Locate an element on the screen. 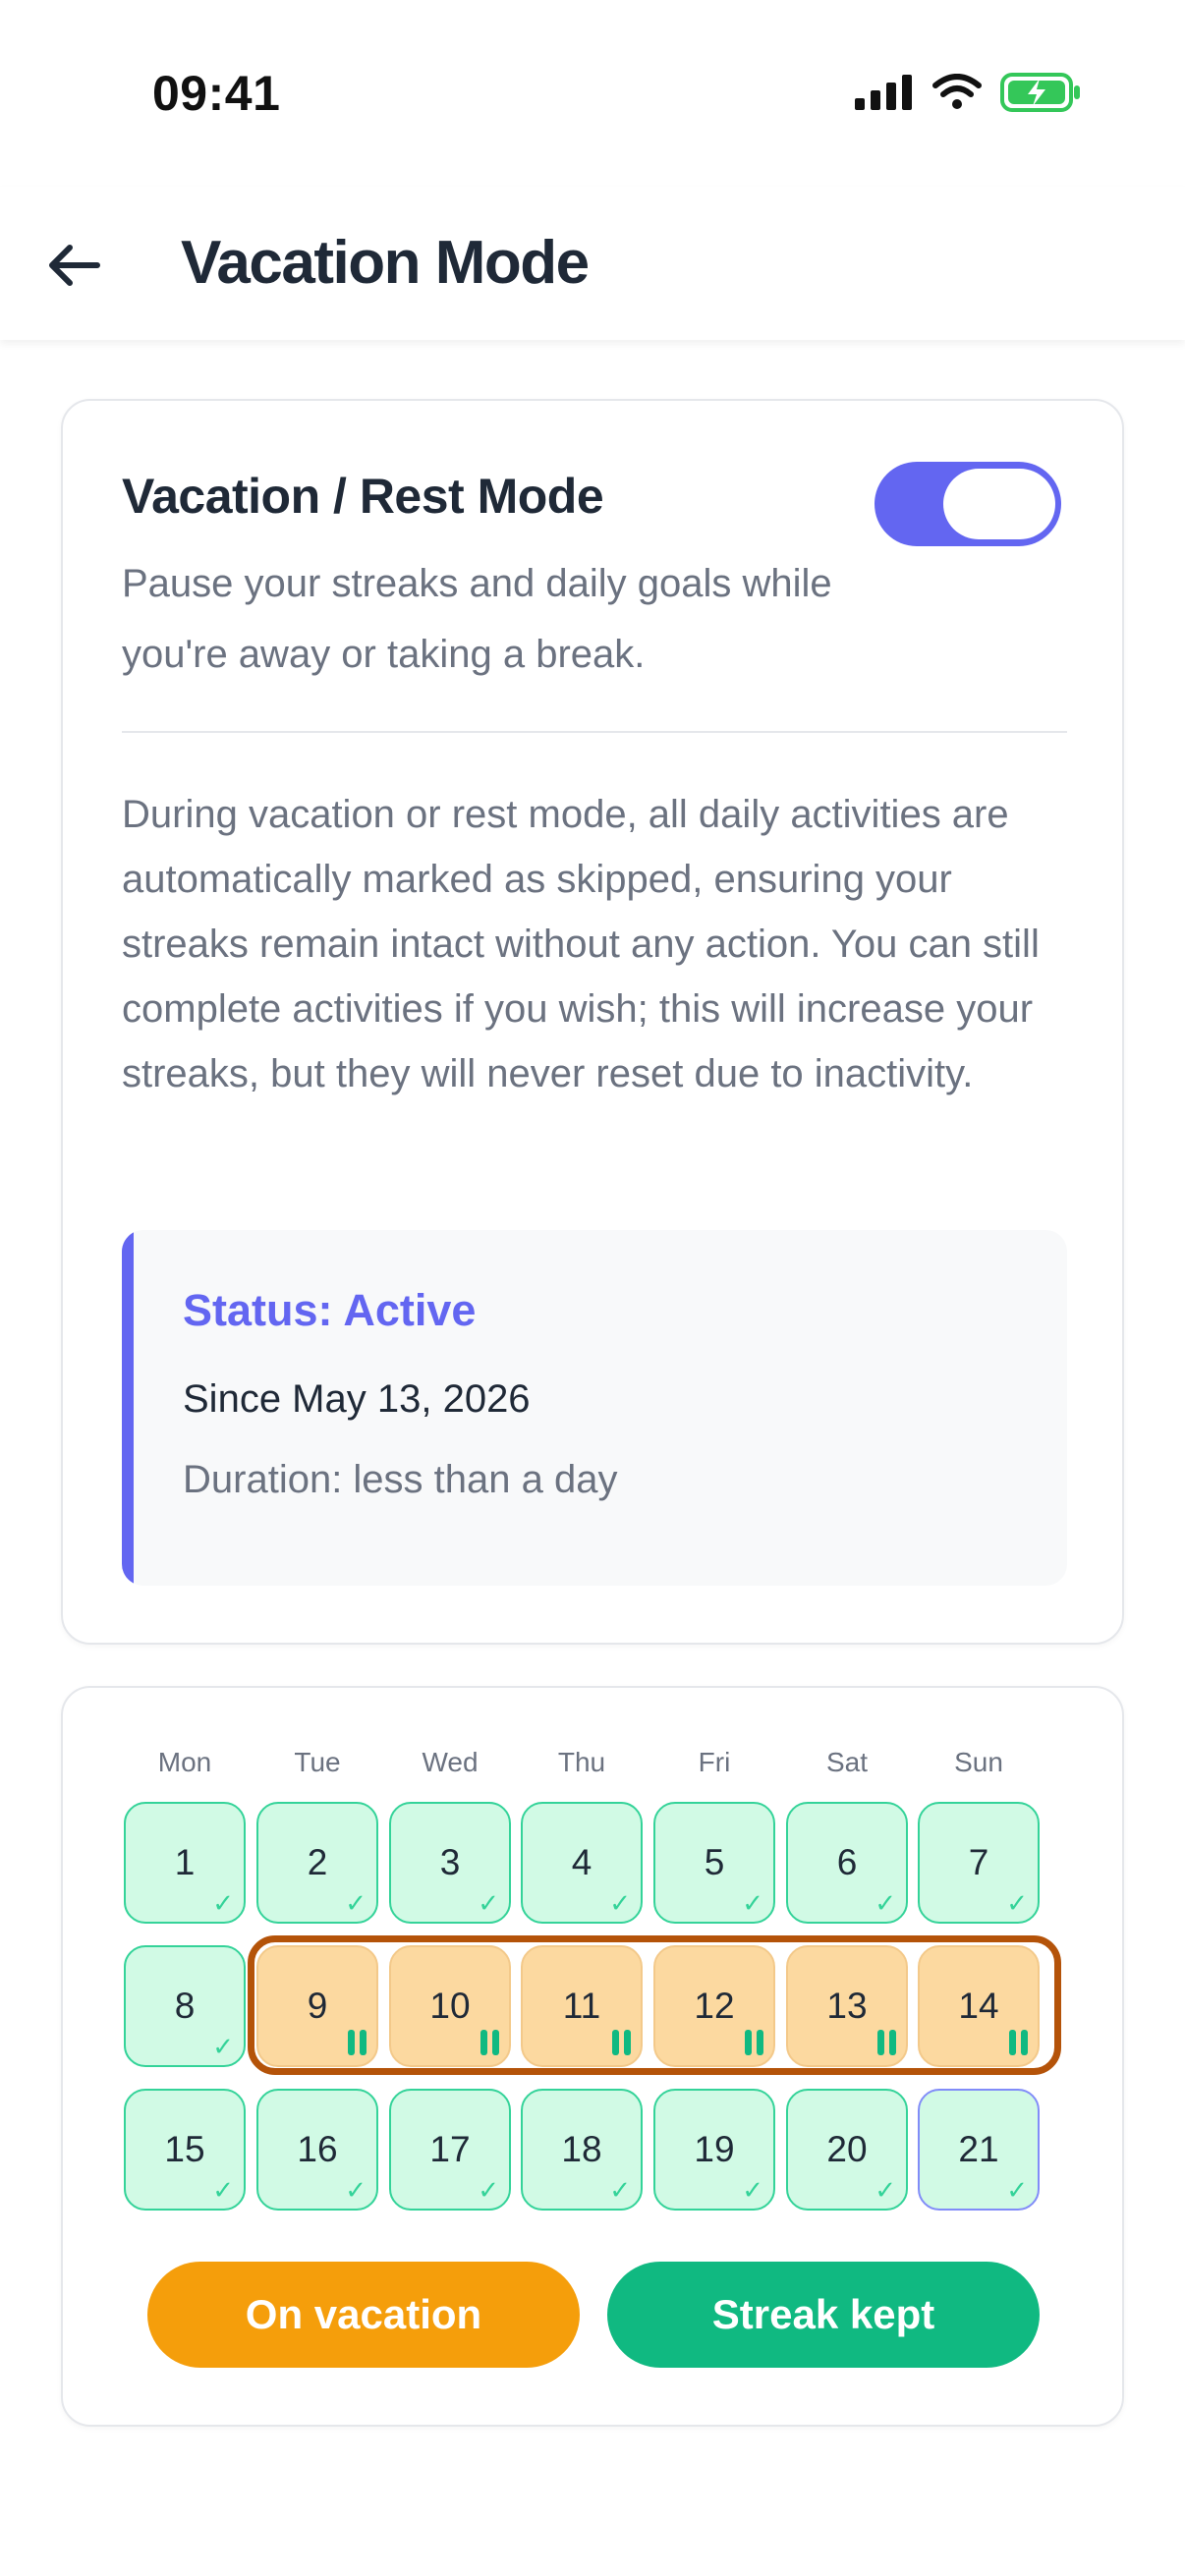  wifi-icon is located at coordinates (957, 91).